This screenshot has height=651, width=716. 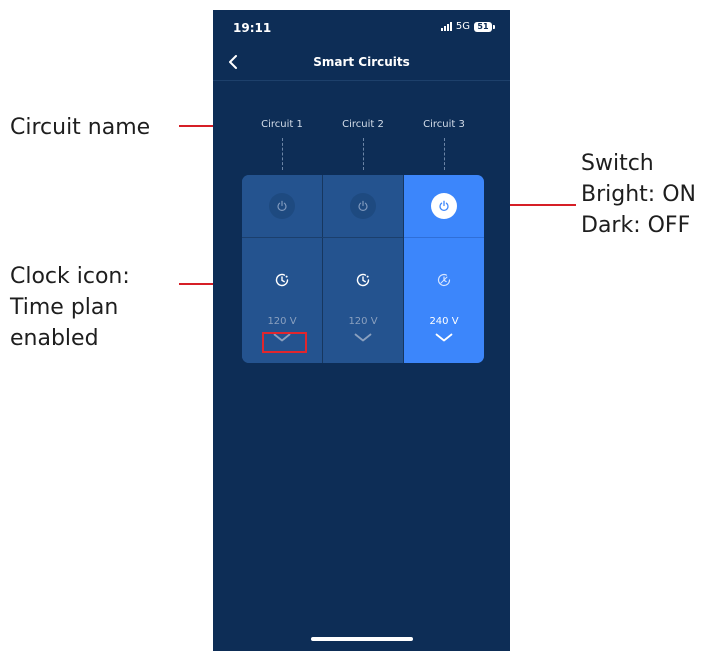 I want to click on circuit-column-2: 120 V, so click(x=363, y=269).